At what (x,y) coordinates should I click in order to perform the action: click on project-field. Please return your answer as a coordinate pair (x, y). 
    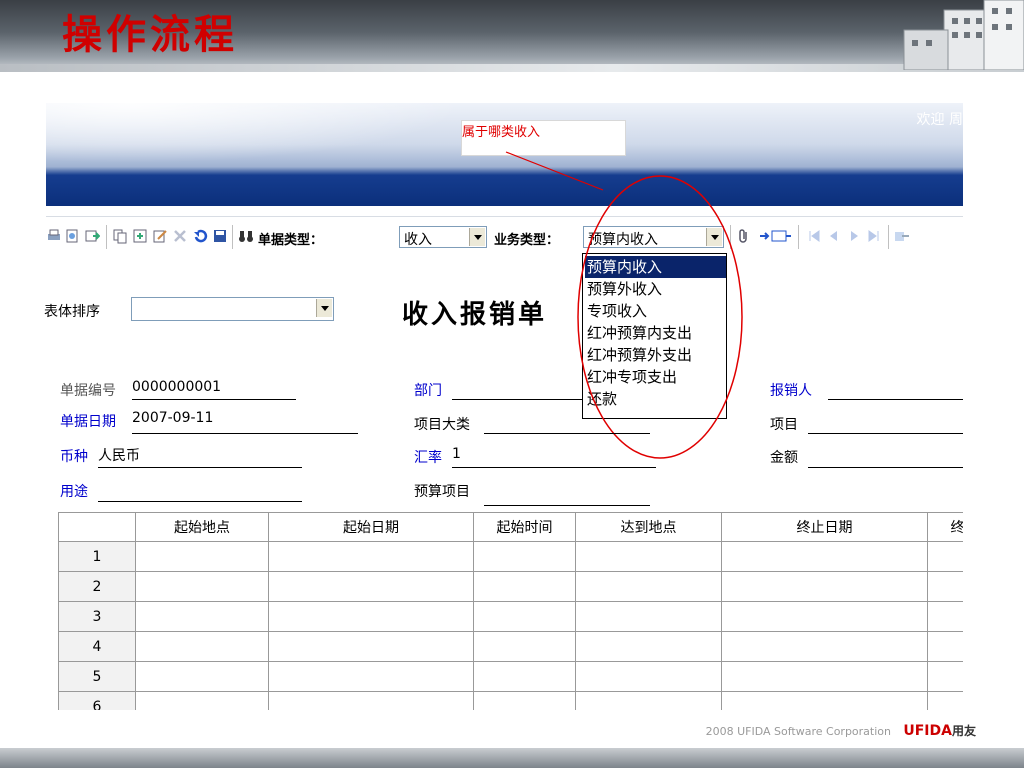
    Looking at the image, I should click on (885, 433).